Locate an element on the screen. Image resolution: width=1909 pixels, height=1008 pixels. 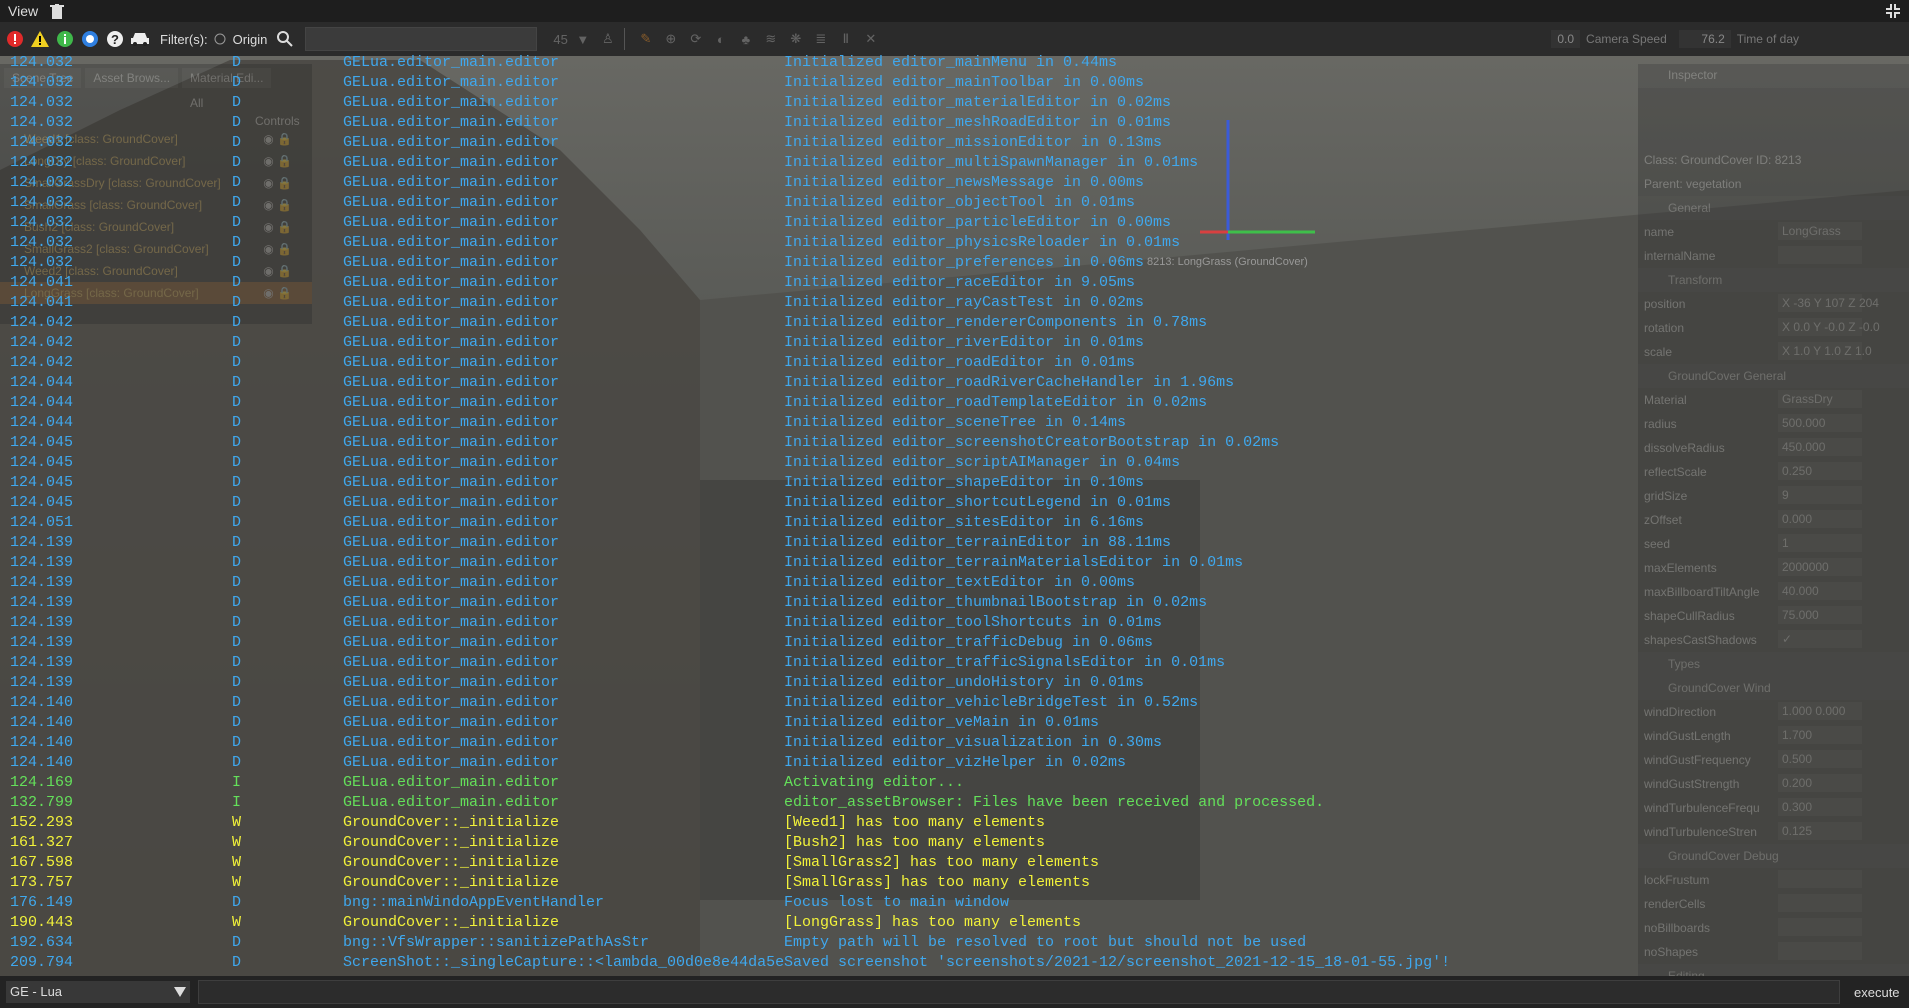
inspector-section: GroundCover Wind is located at coordinates (1773, 688).